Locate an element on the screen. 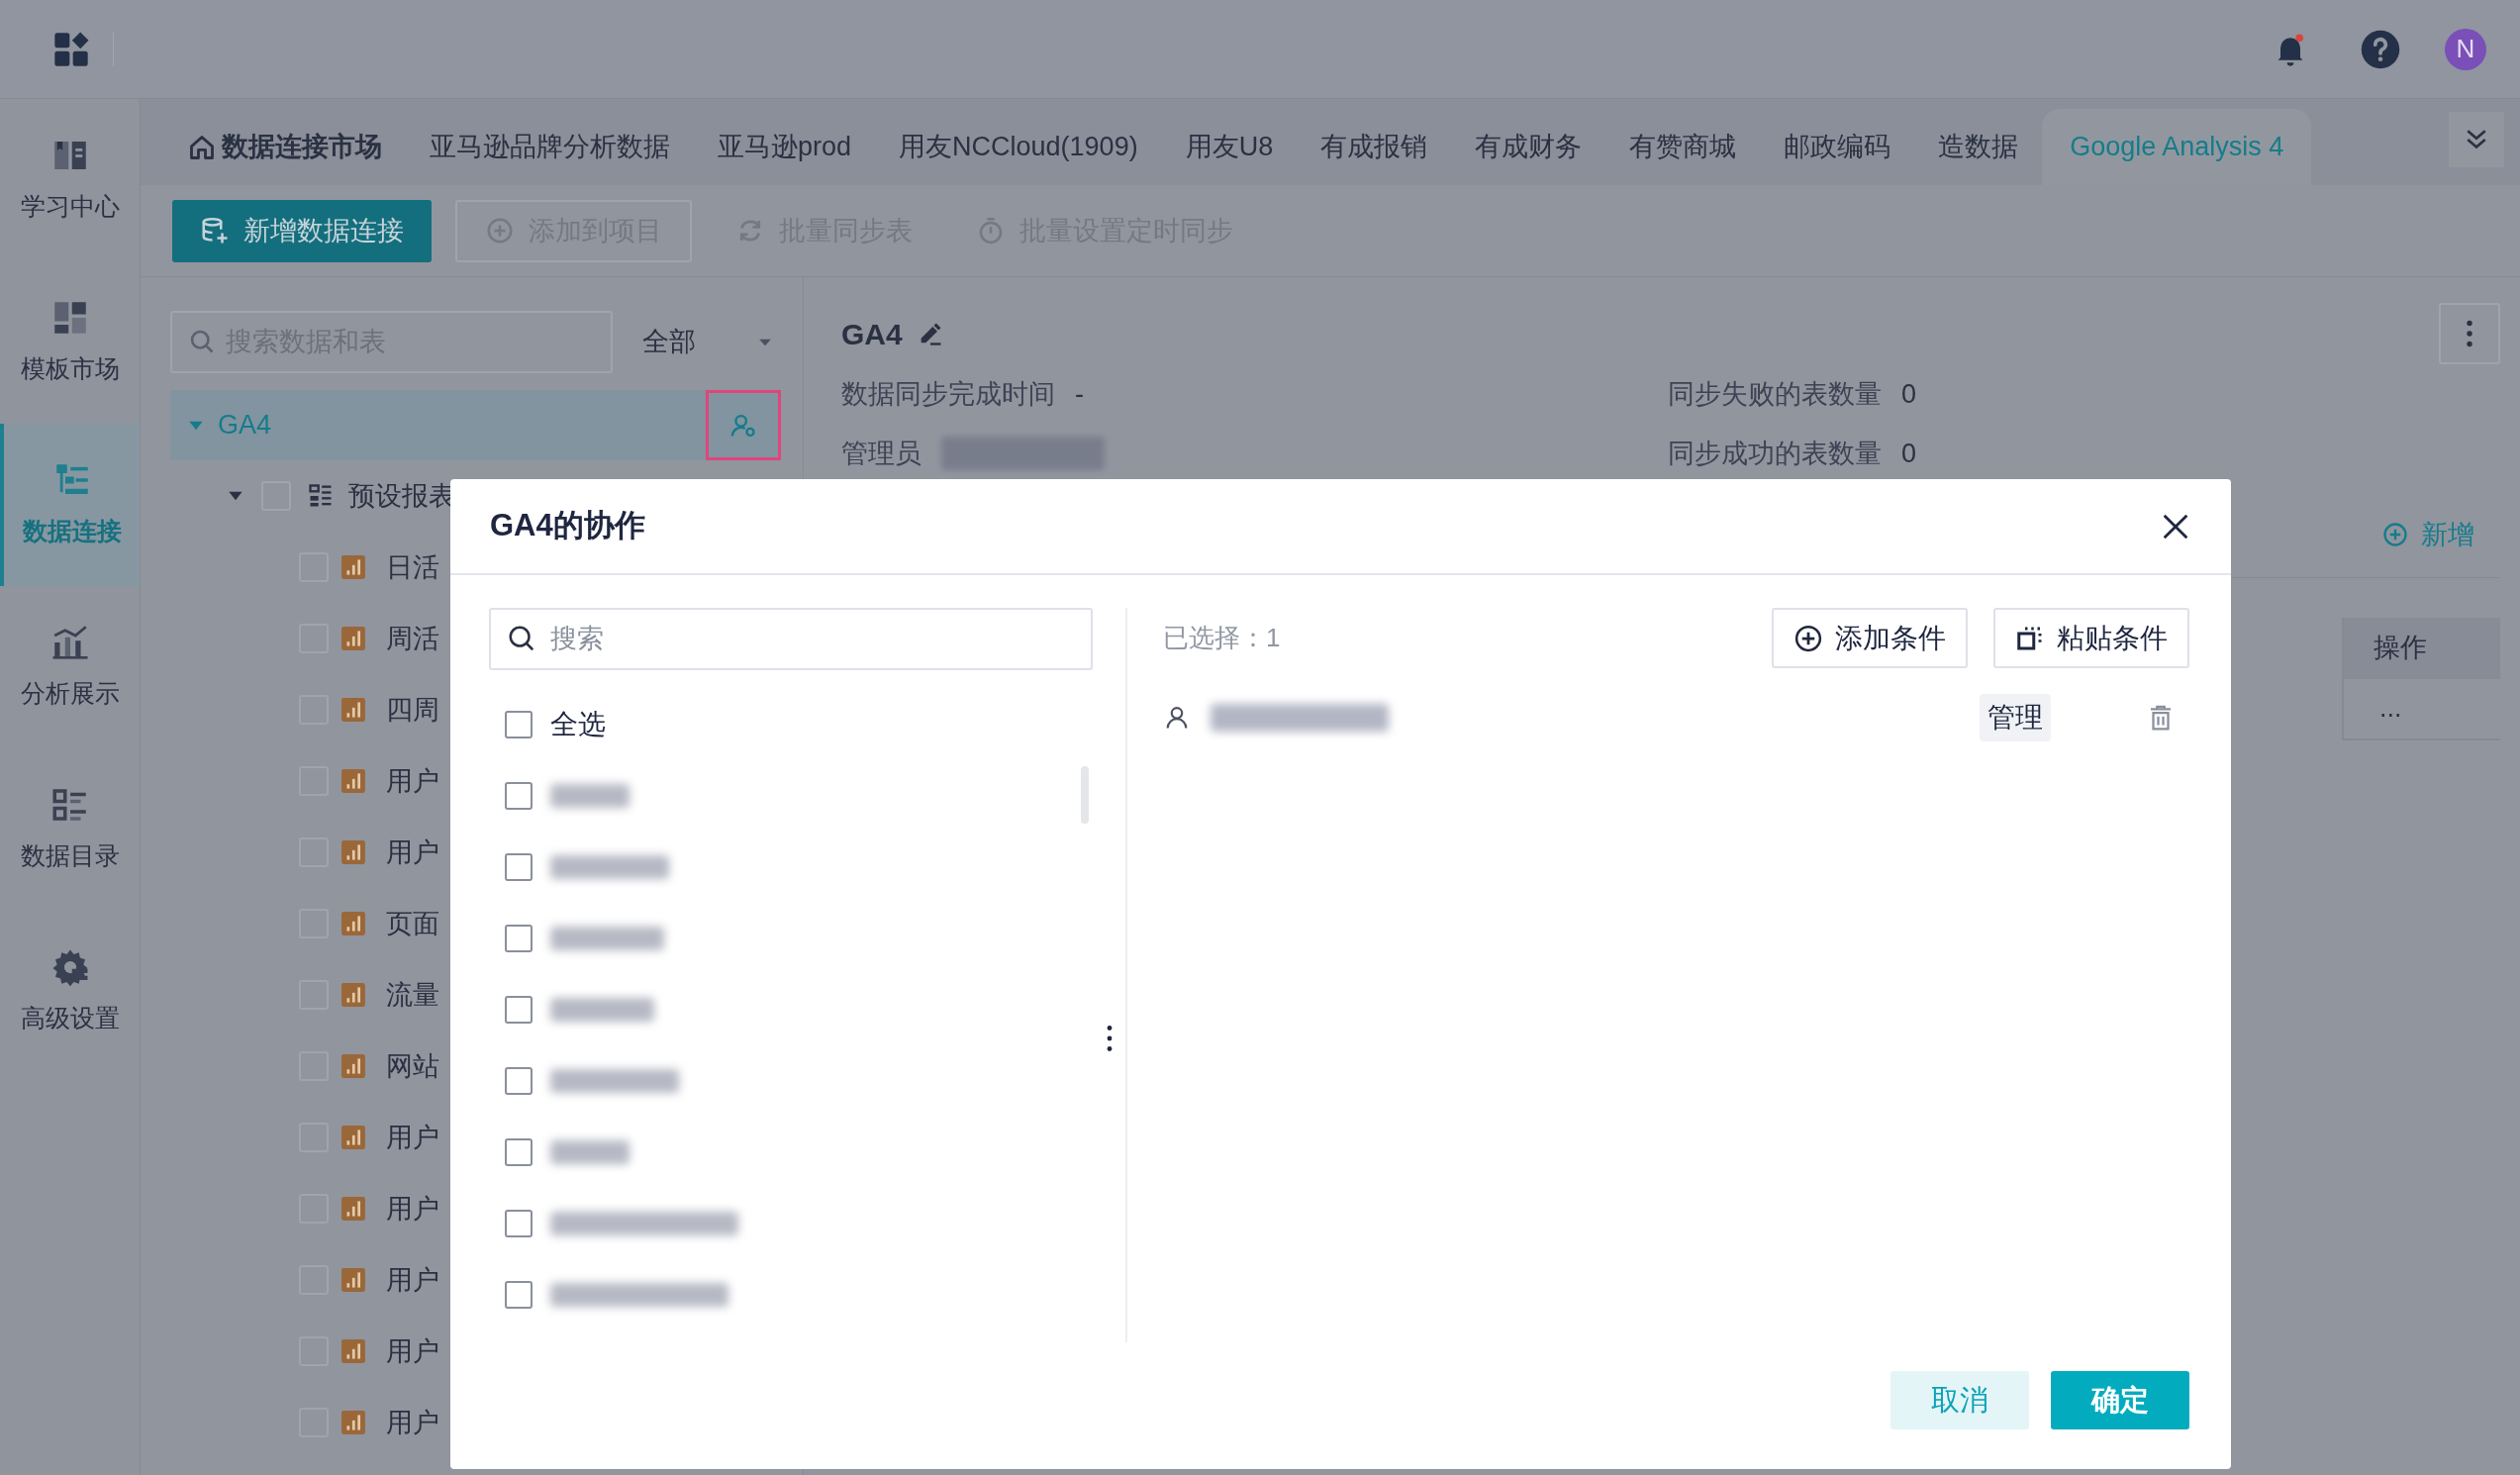  role-button: 管理 is located at coordinates (2015, 717).